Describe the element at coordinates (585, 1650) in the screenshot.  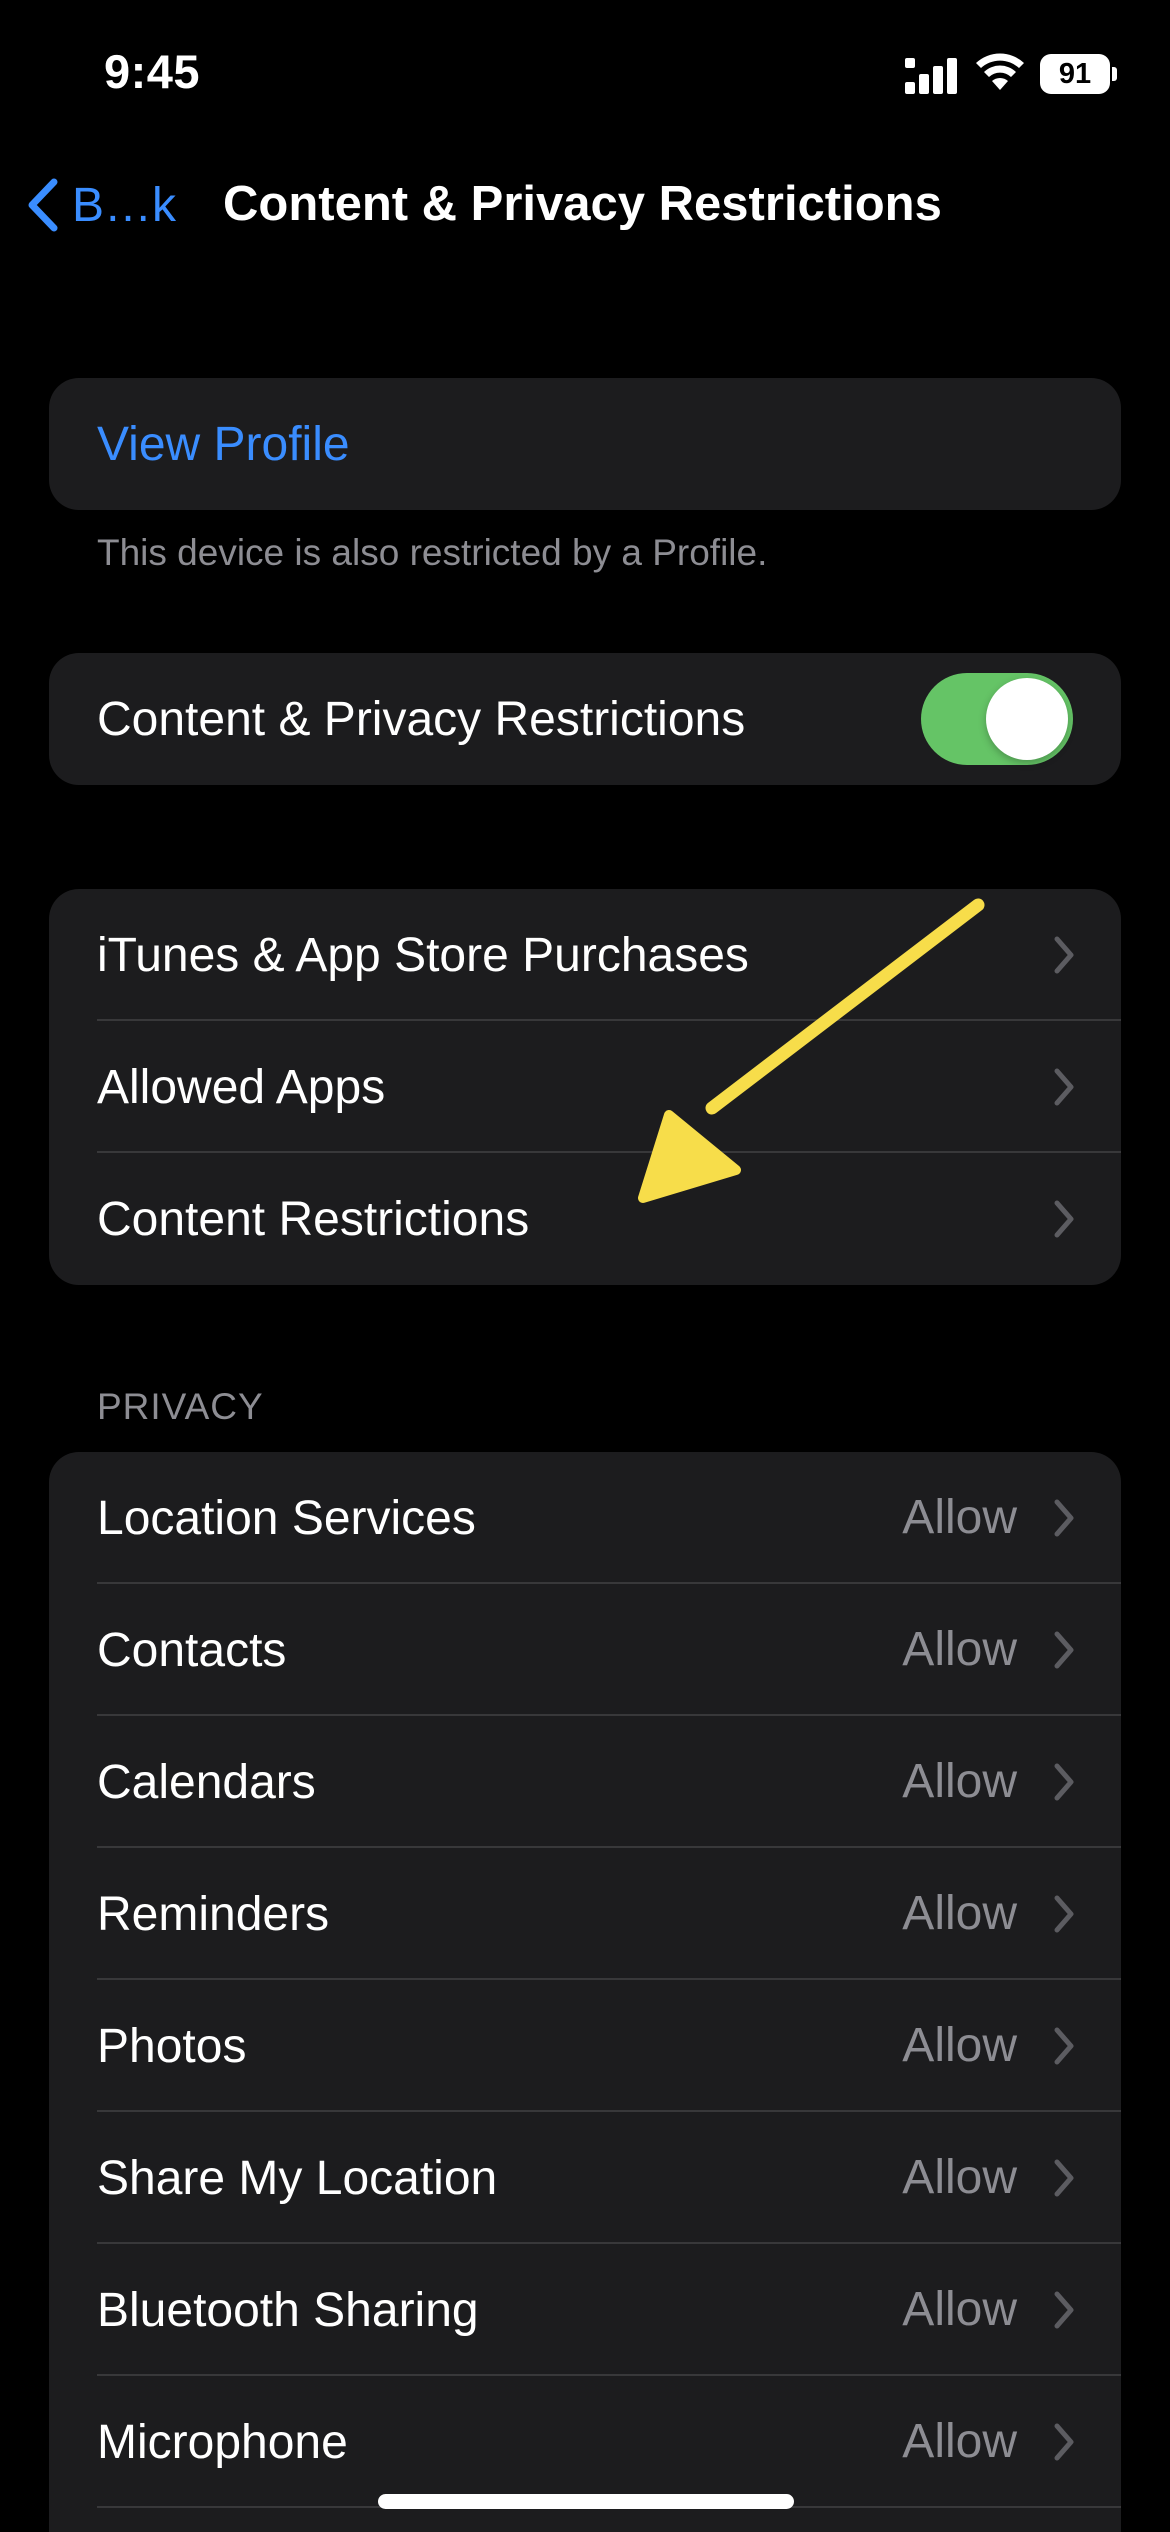
I see `list-item-contacts: Contacts Allow` at that location.